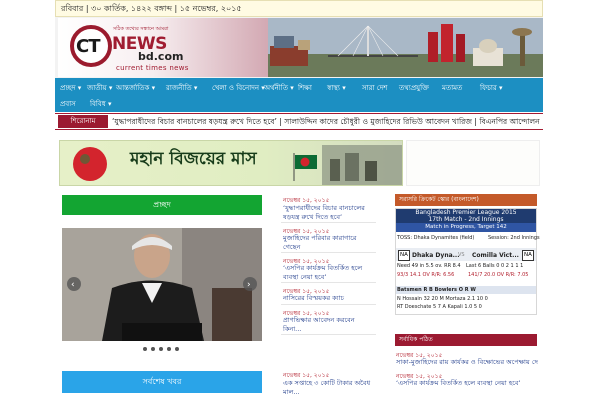  Describe the element at coordinates (152, 68) in the screenshot. I see `logo-tagline: current times news` at that location.